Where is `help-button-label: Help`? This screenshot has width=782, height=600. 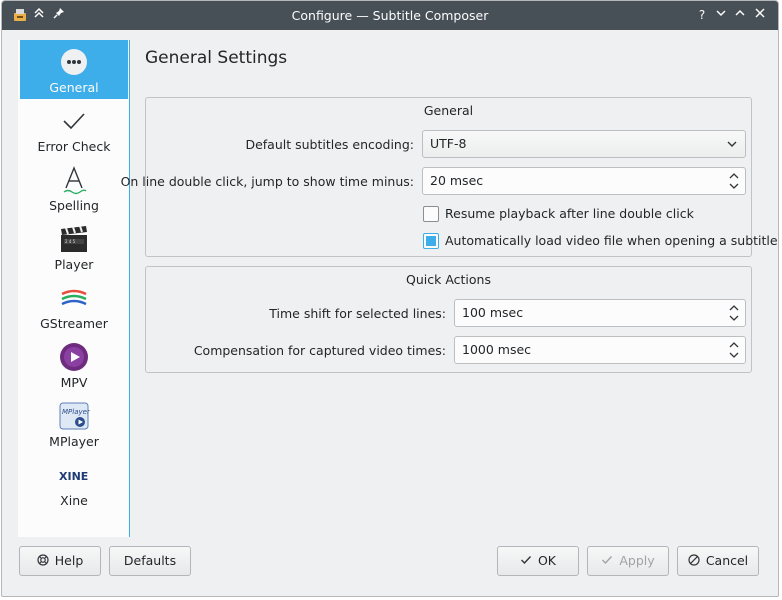 help-button-label: Help is located at coordinates (69, 560).